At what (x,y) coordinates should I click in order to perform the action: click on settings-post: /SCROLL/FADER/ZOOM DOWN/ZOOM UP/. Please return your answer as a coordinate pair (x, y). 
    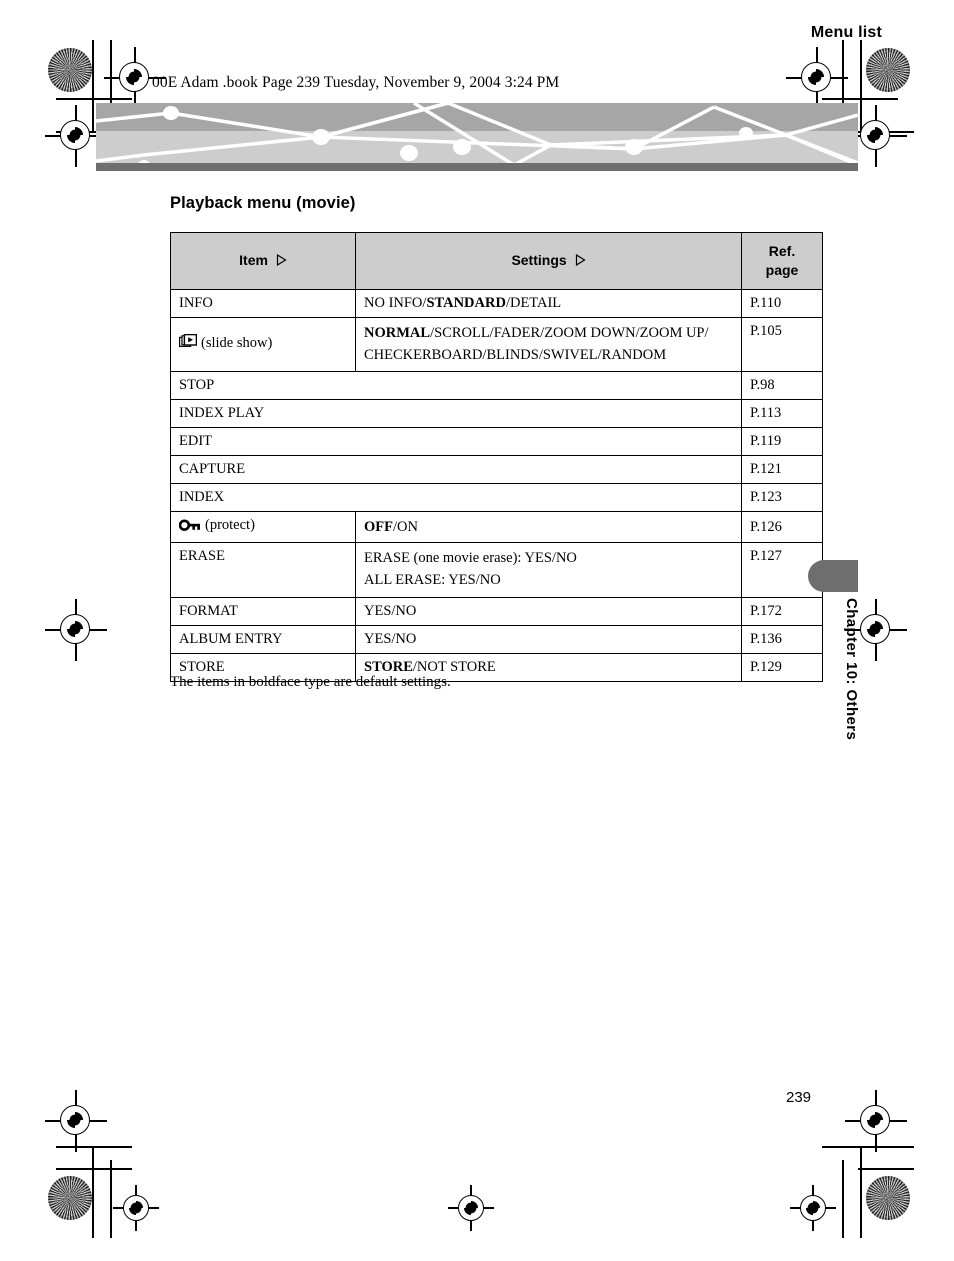
    Looking at the image, I should click on (569, 332).